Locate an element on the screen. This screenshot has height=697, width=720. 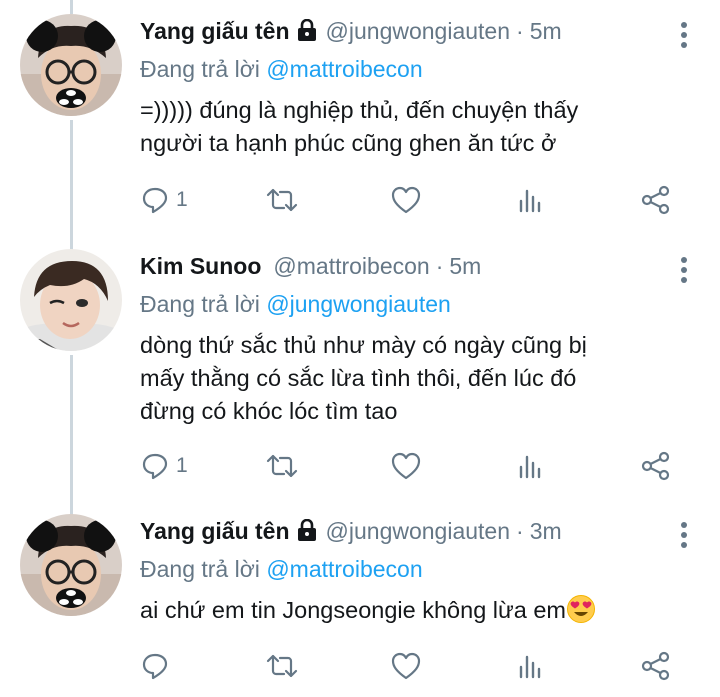
tweet-text-content: ai chứ em tin Jongseongie không lừa em is located at coordinates (353, 610).